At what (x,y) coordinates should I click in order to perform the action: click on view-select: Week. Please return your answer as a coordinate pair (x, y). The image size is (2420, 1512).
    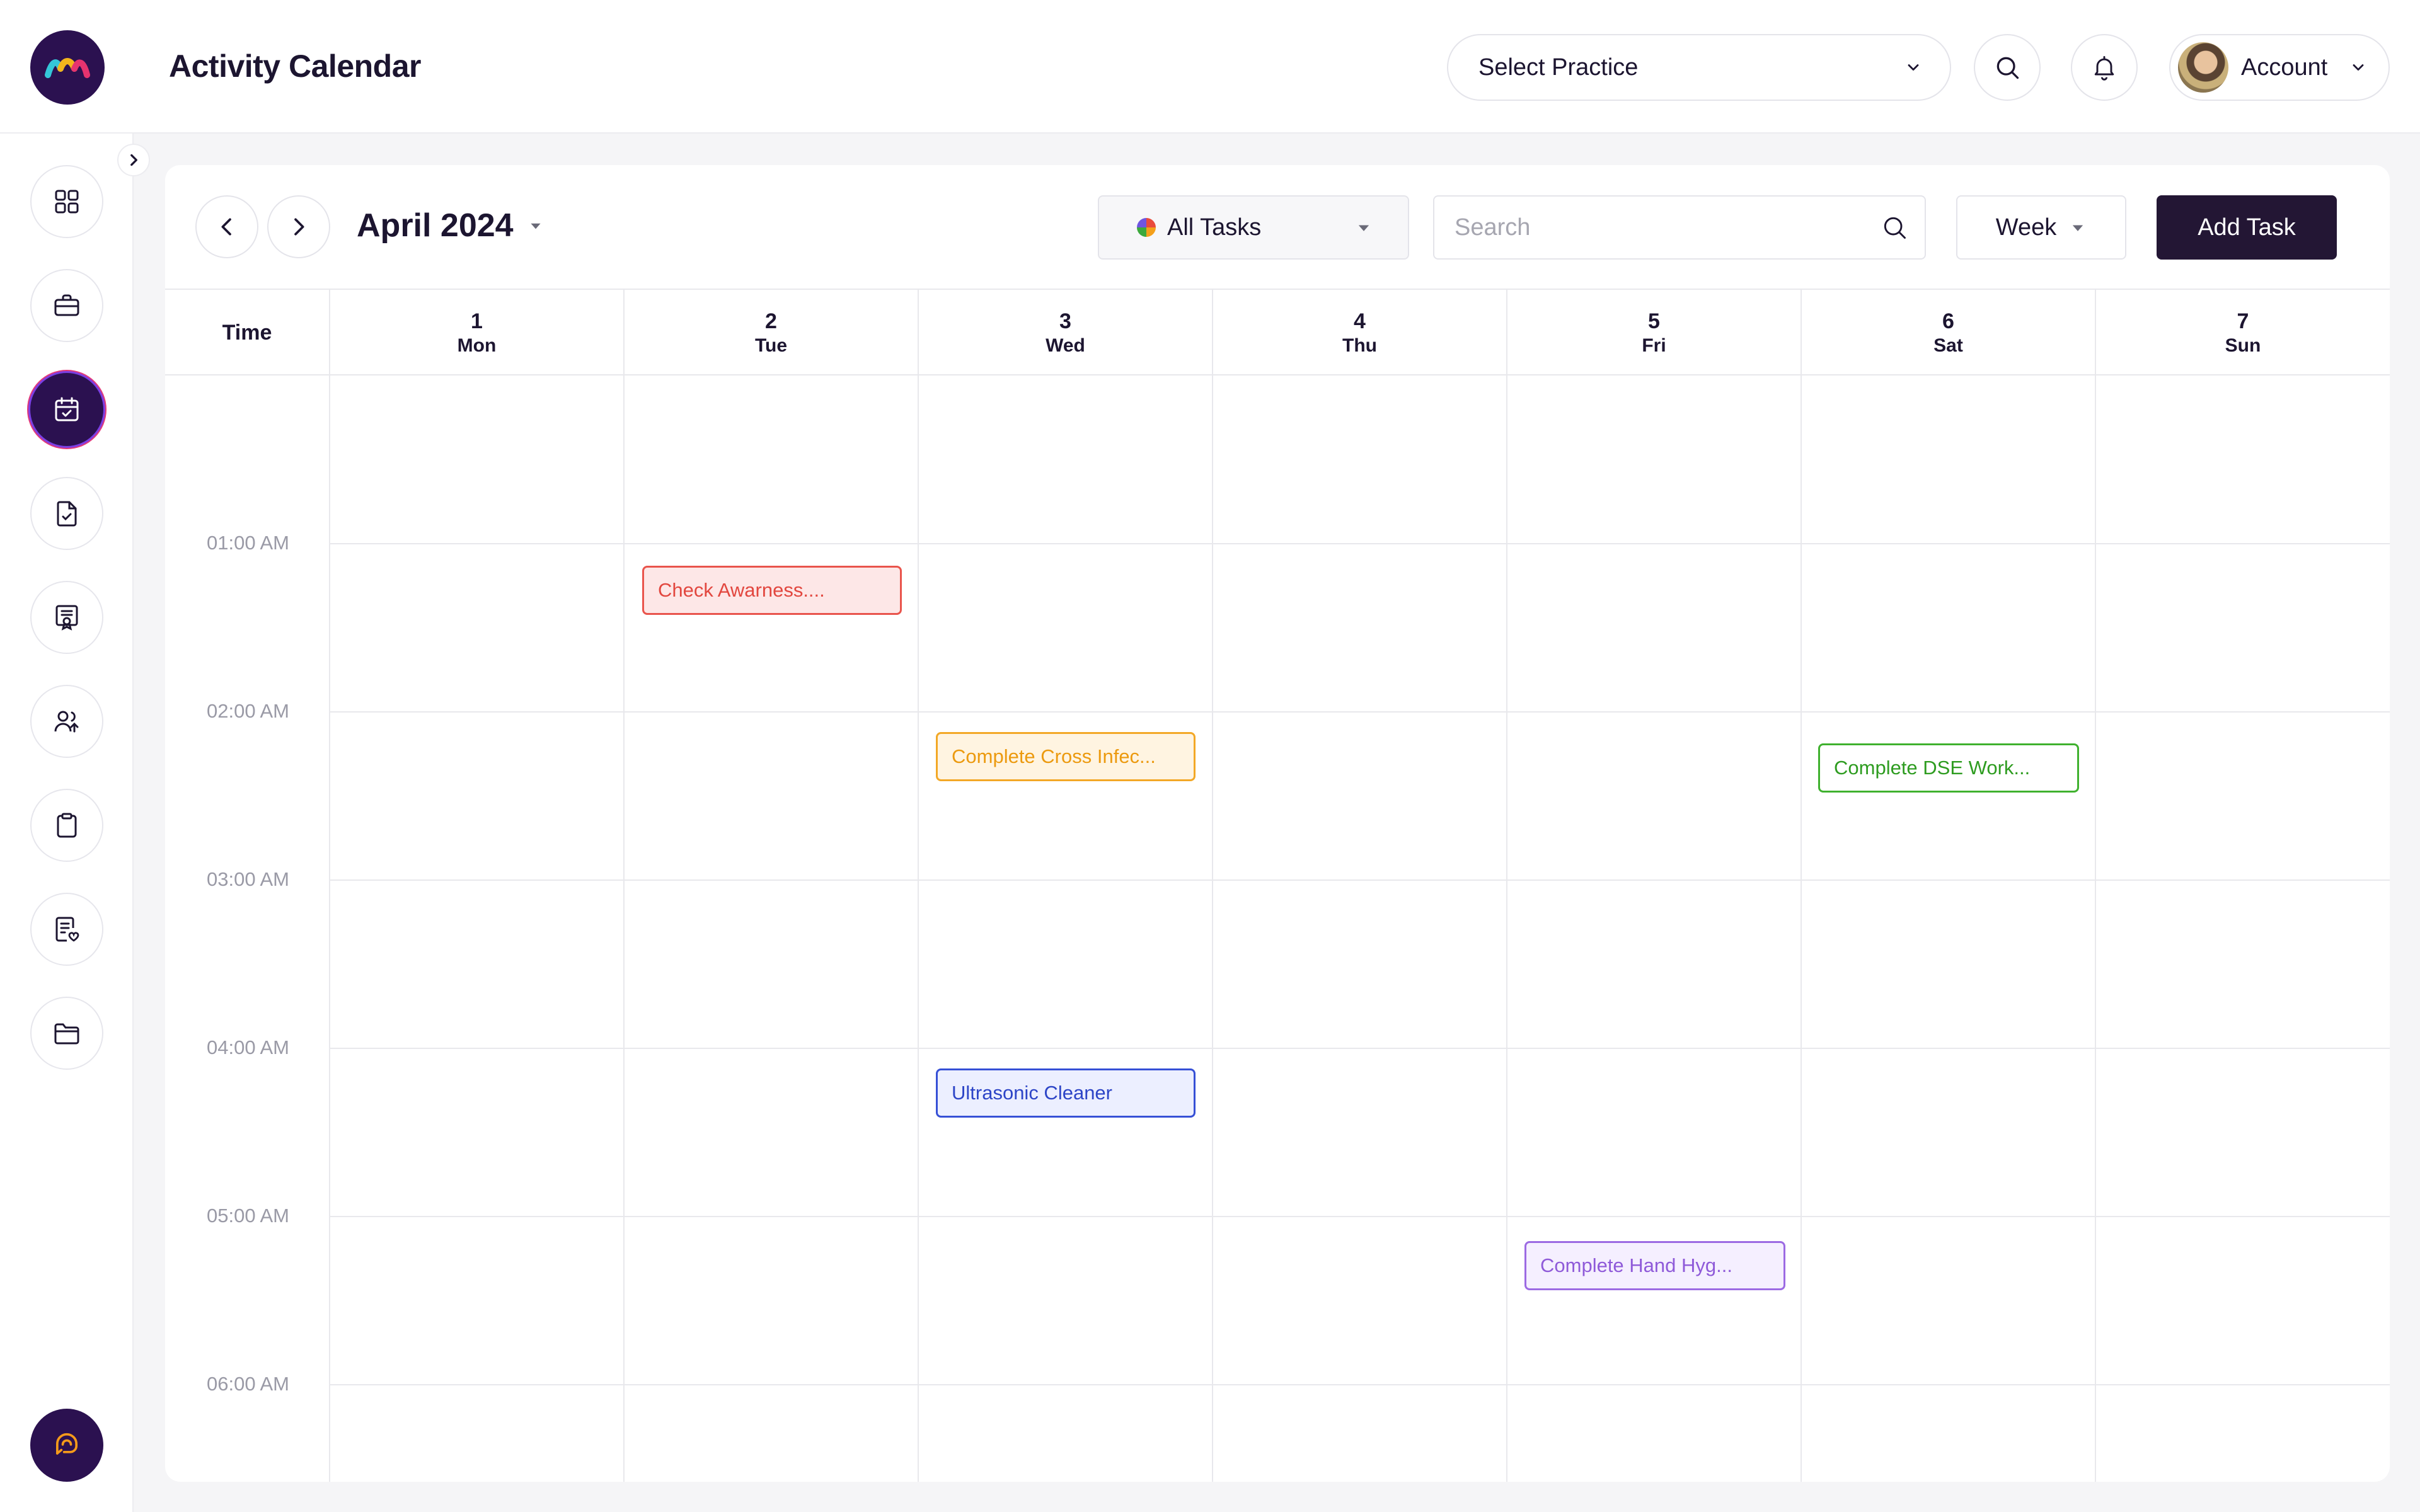
    Looking at the image, I should click on (2041, 227).